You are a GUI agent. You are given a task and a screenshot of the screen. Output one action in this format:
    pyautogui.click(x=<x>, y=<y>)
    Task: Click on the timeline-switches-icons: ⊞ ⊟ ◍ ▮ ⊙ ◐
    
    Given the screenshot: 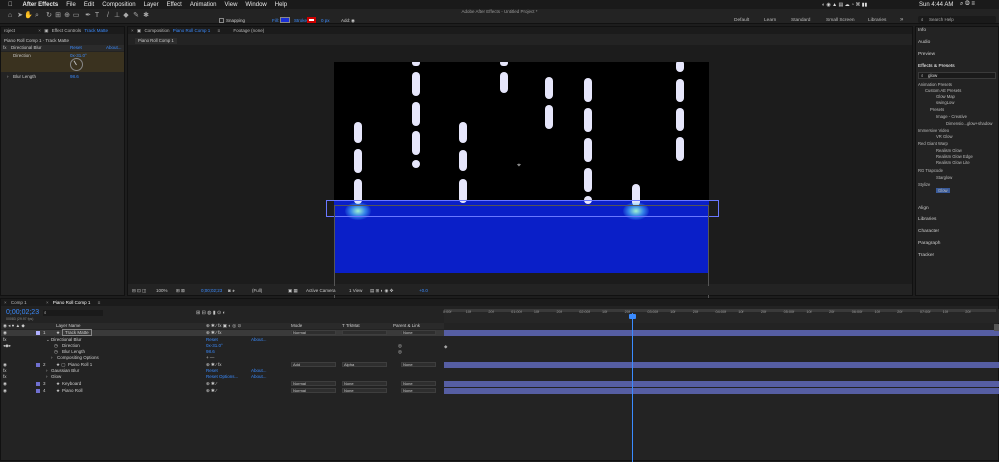 What is the action you would take?
    pyautogui.click(x=211, y=313)
    